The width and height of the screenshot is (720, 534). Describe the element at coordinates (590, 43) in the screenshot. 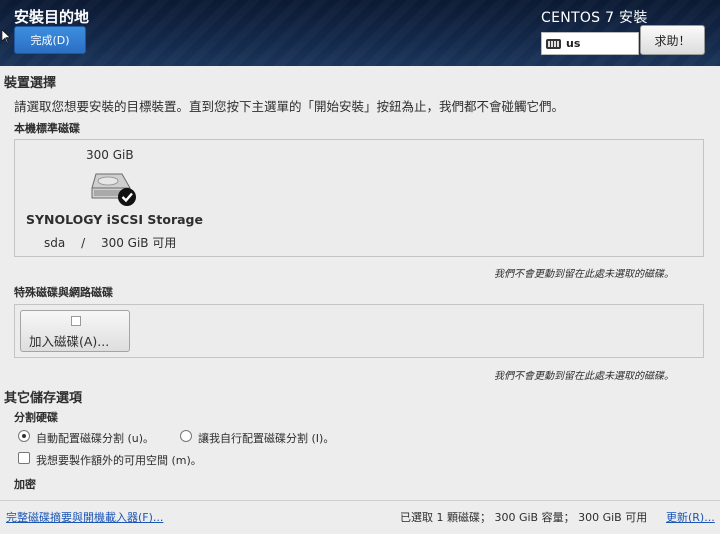

I see `keyboard-layout-indicator: us` at that location.